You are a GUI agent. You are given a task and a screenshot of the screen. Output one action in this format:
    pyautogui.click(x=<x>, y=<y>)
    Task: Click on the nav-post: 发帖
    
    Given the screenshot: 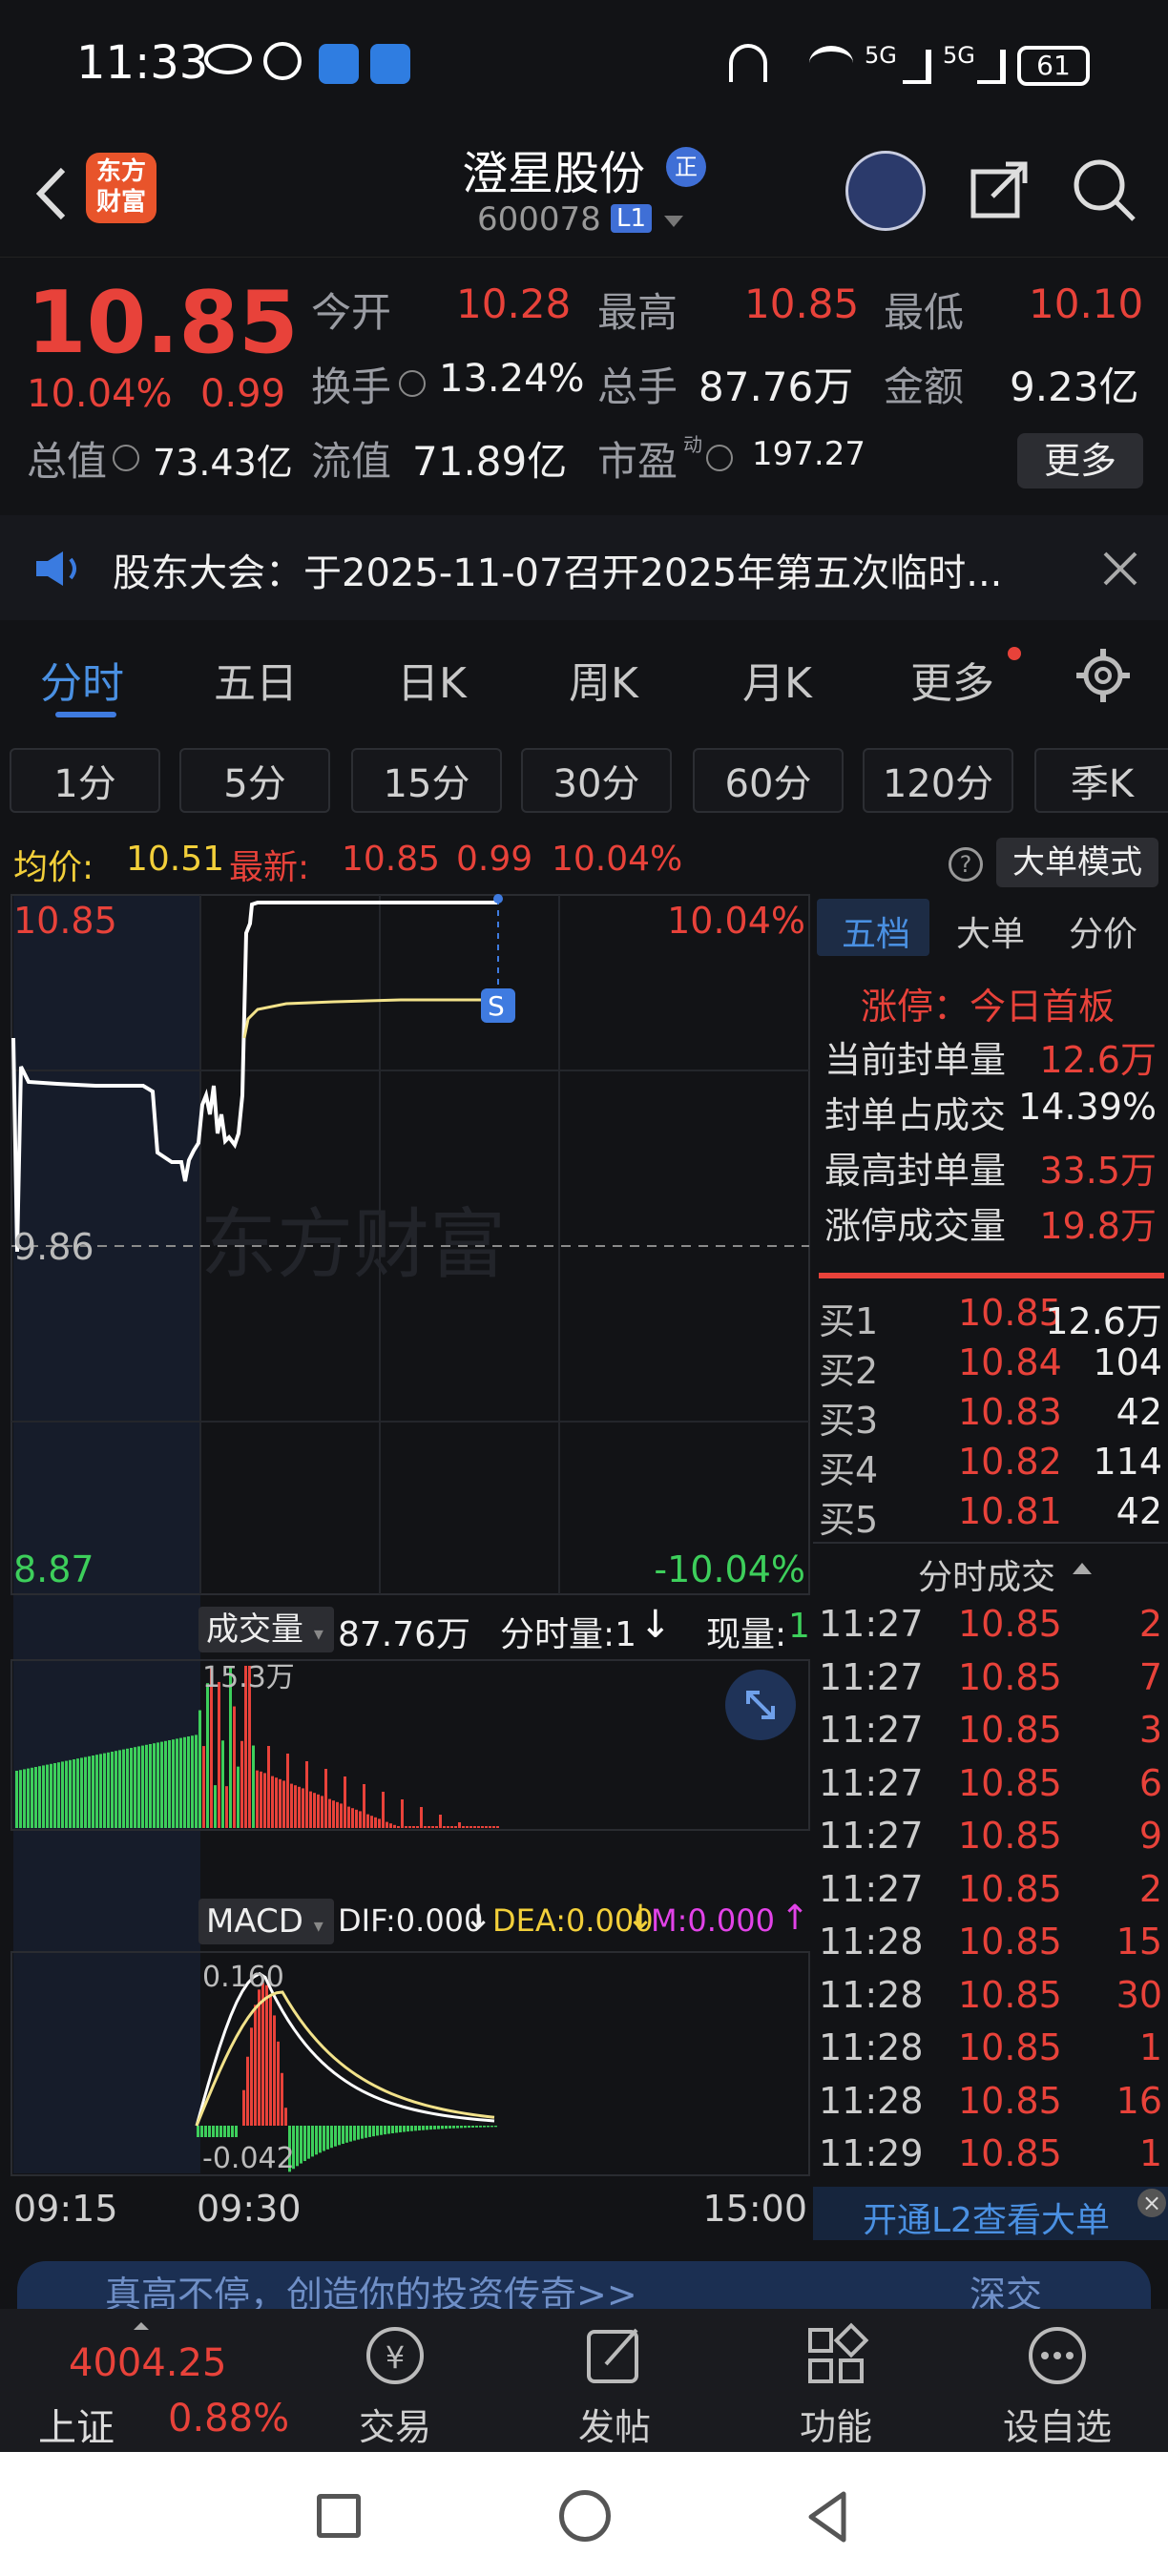 What is the action you would take?
    pyautogui.click(x=614, y=2386)
    